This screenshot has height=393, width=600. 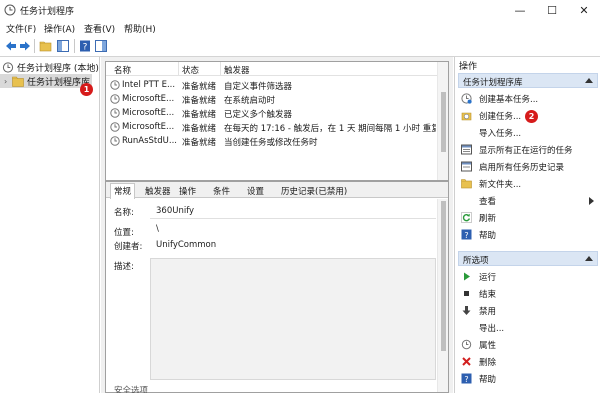 I want to click on actions-section-selected: 所选项, so click(x=528, y=258).